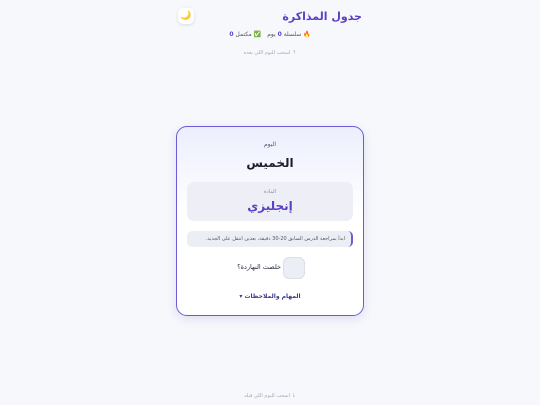 The width and height of the screenshot is (540, 405). Describe the element at coordinates (294, 268) in the screenshot. I see `done-checkbox` at that location.